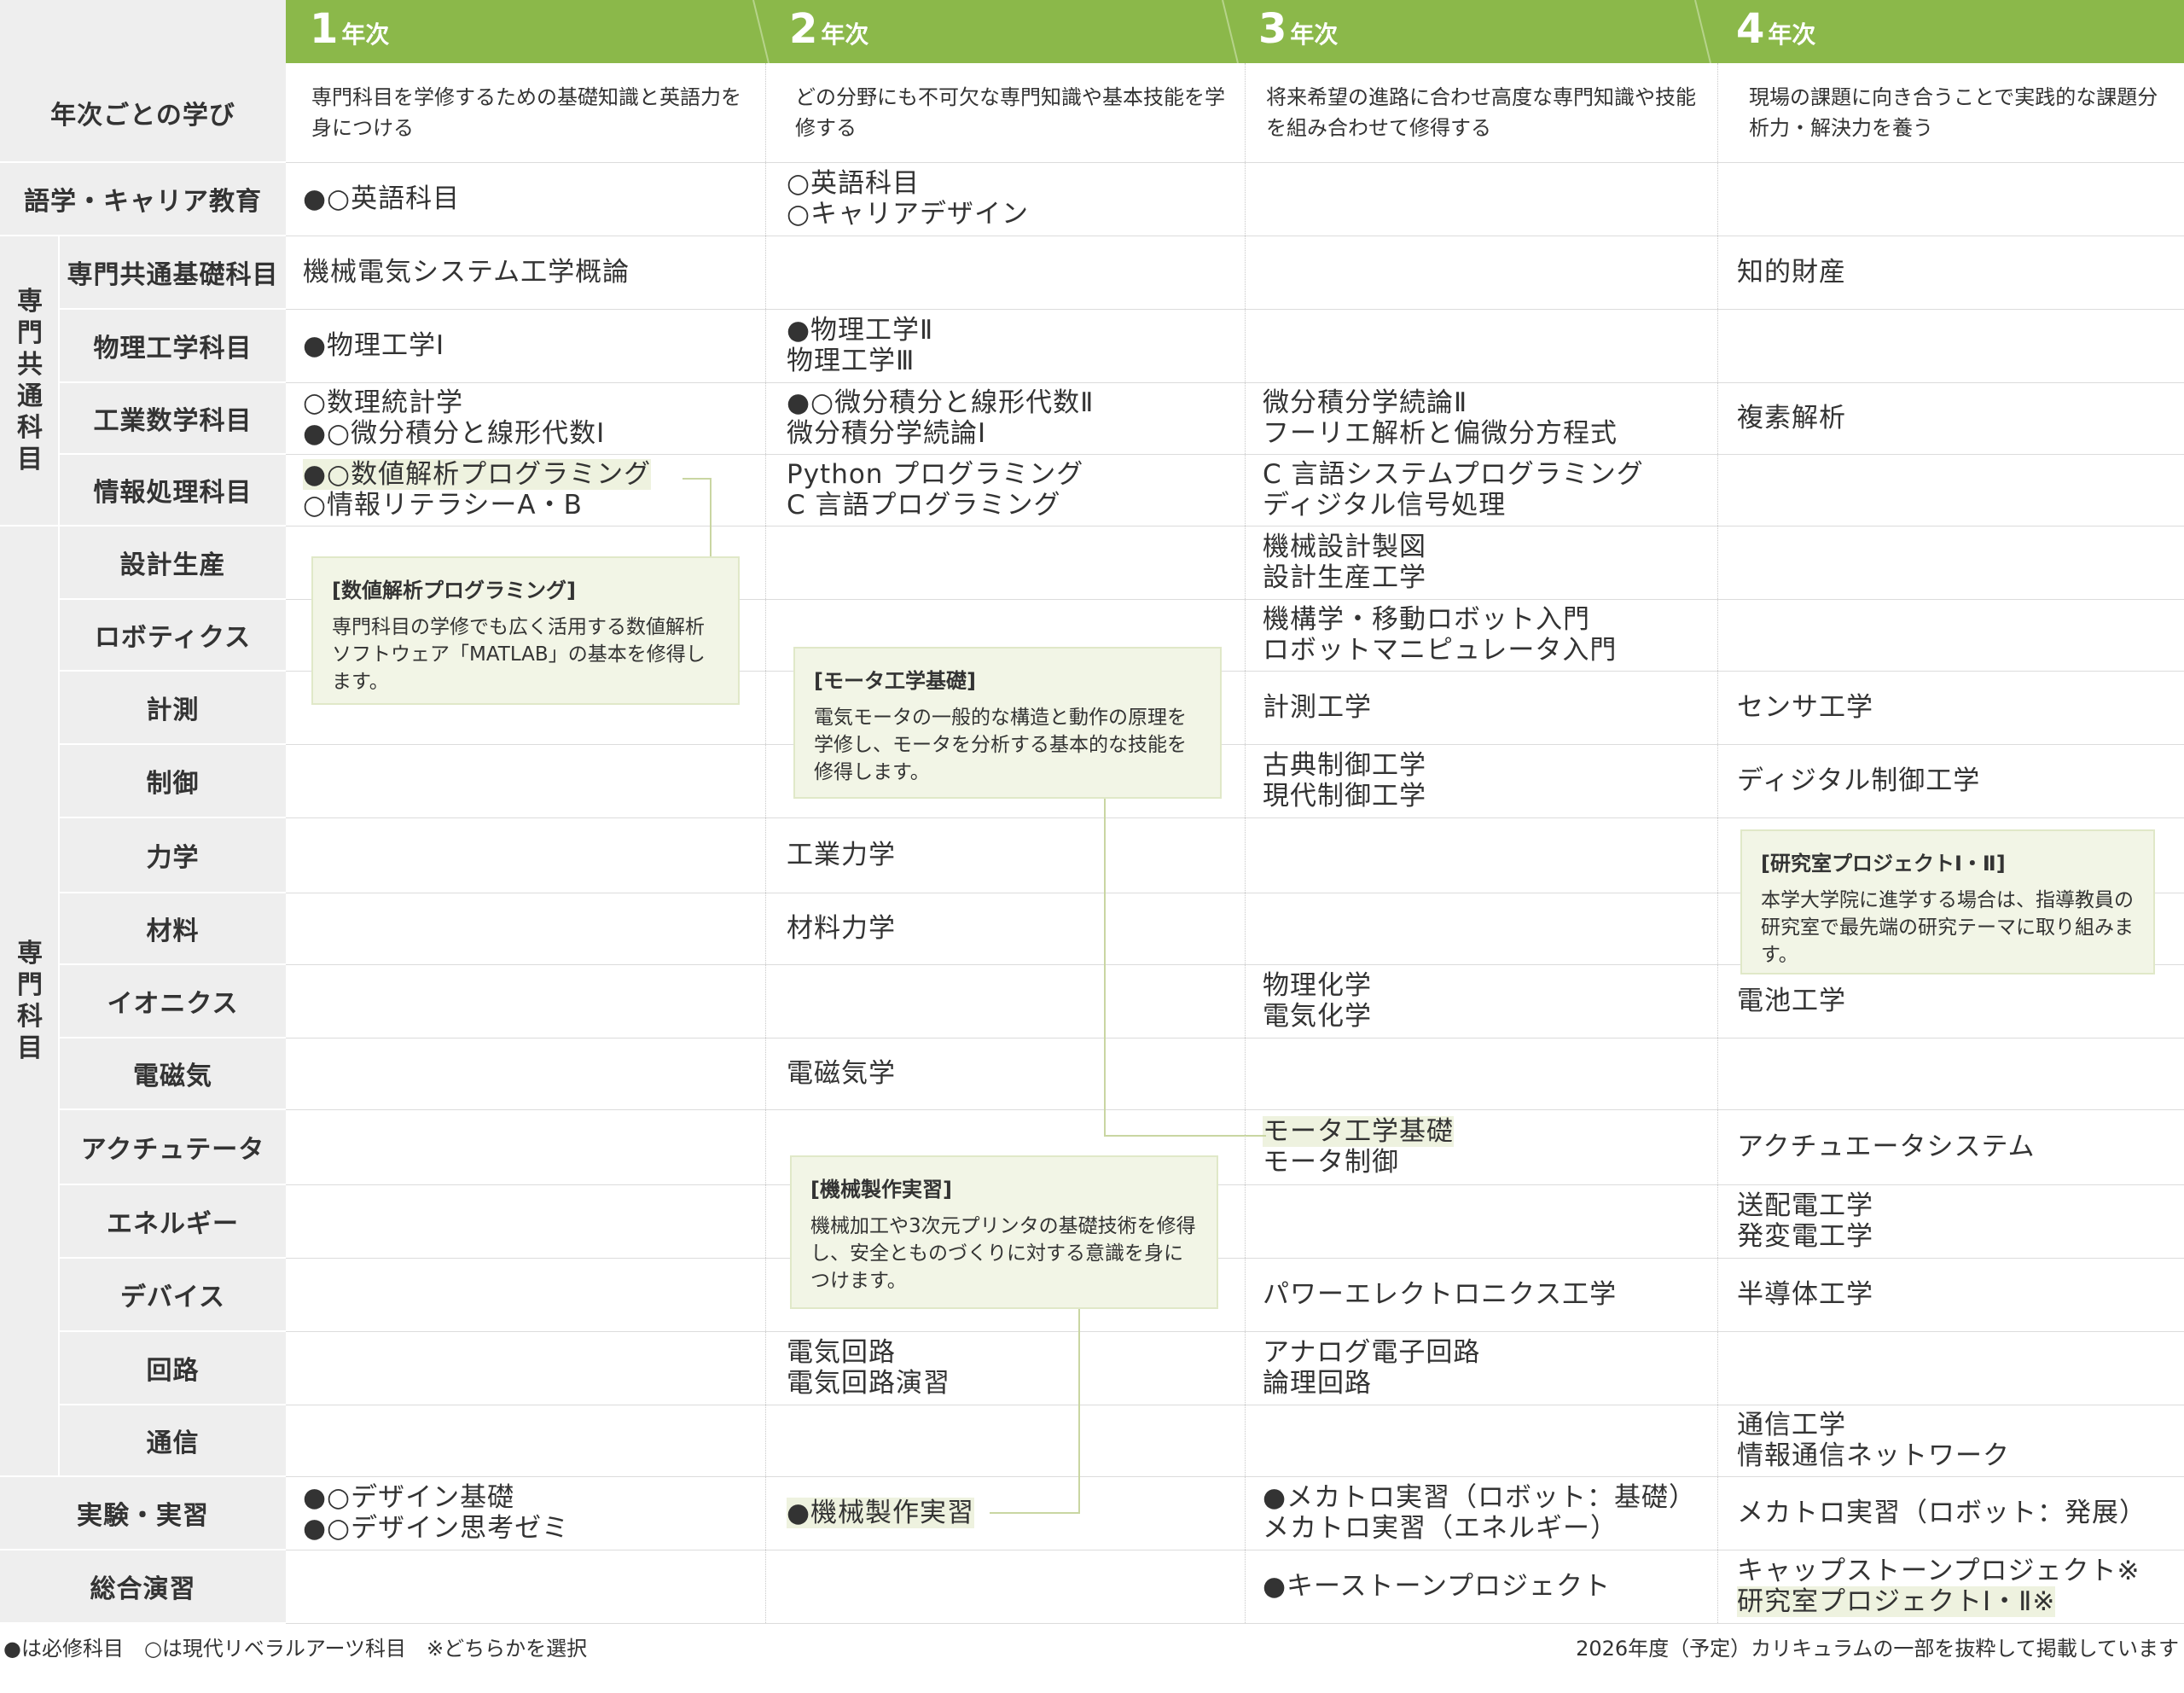  I want to click on cell-device-y3: パワーエレクトロニクス工学, so click(1487, 1294).